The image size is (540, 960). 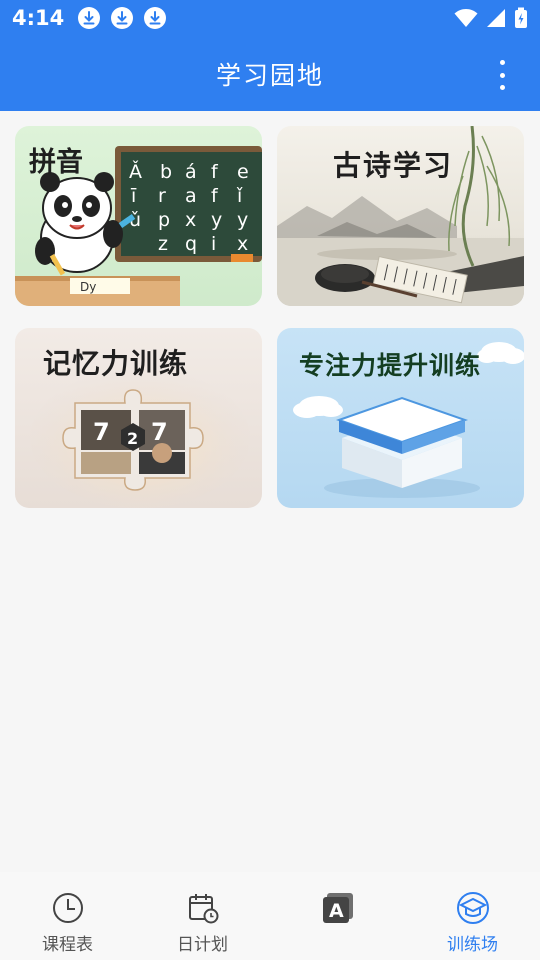 I want to click on svg-text: Dy, so click(x=88, y=287).